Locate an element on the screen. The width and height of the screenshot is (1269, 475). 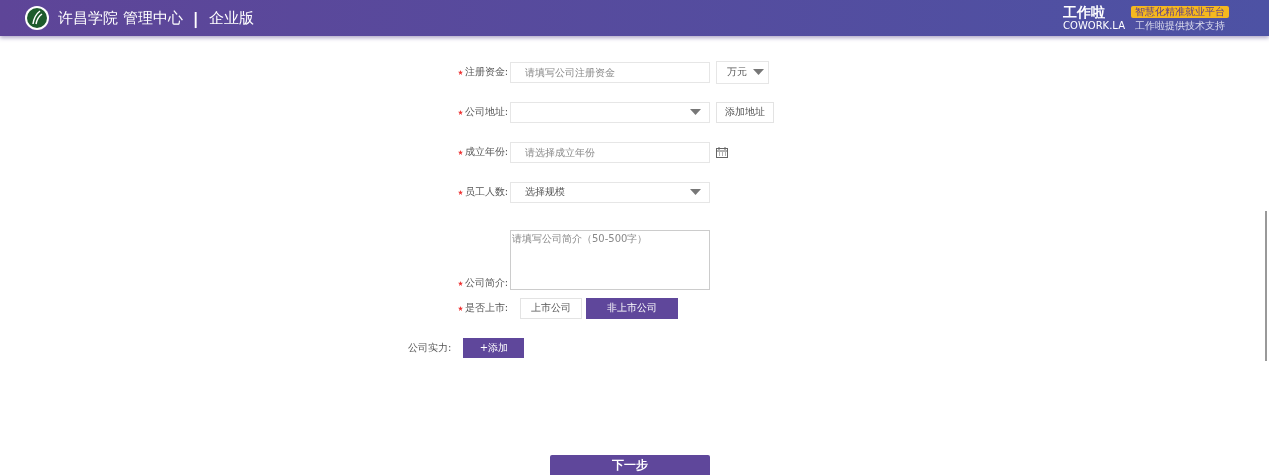
next-step-button: 下一步 is located at coordinates (630, 465).